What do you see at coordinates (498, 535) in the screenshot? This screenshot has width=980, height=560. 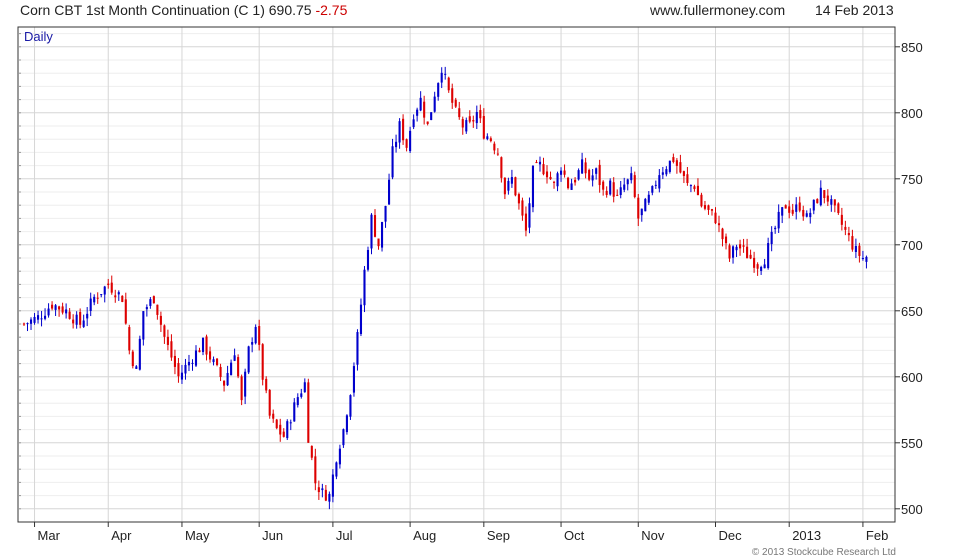 I see `x-tick-label: Sep` at bounding box center [498, 535].